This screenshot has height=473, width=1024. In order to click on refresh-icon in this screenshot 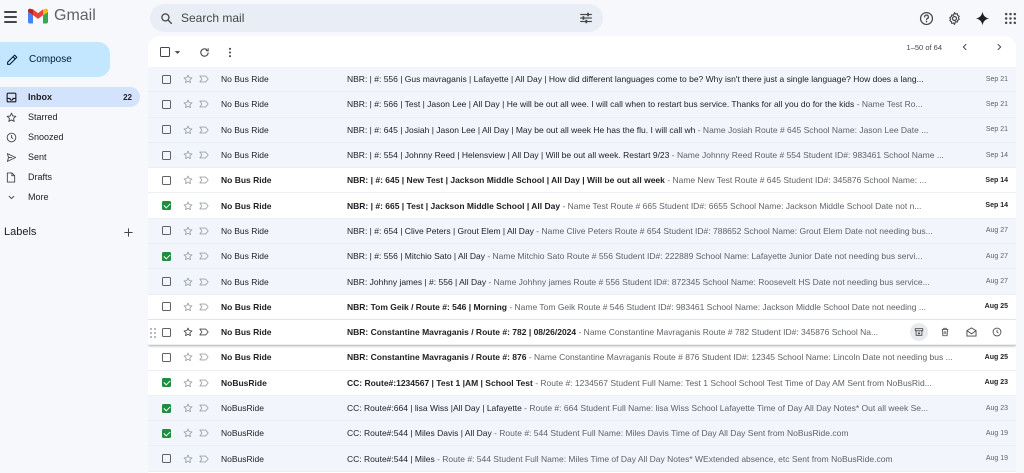, I will do `click(204, 52)`.